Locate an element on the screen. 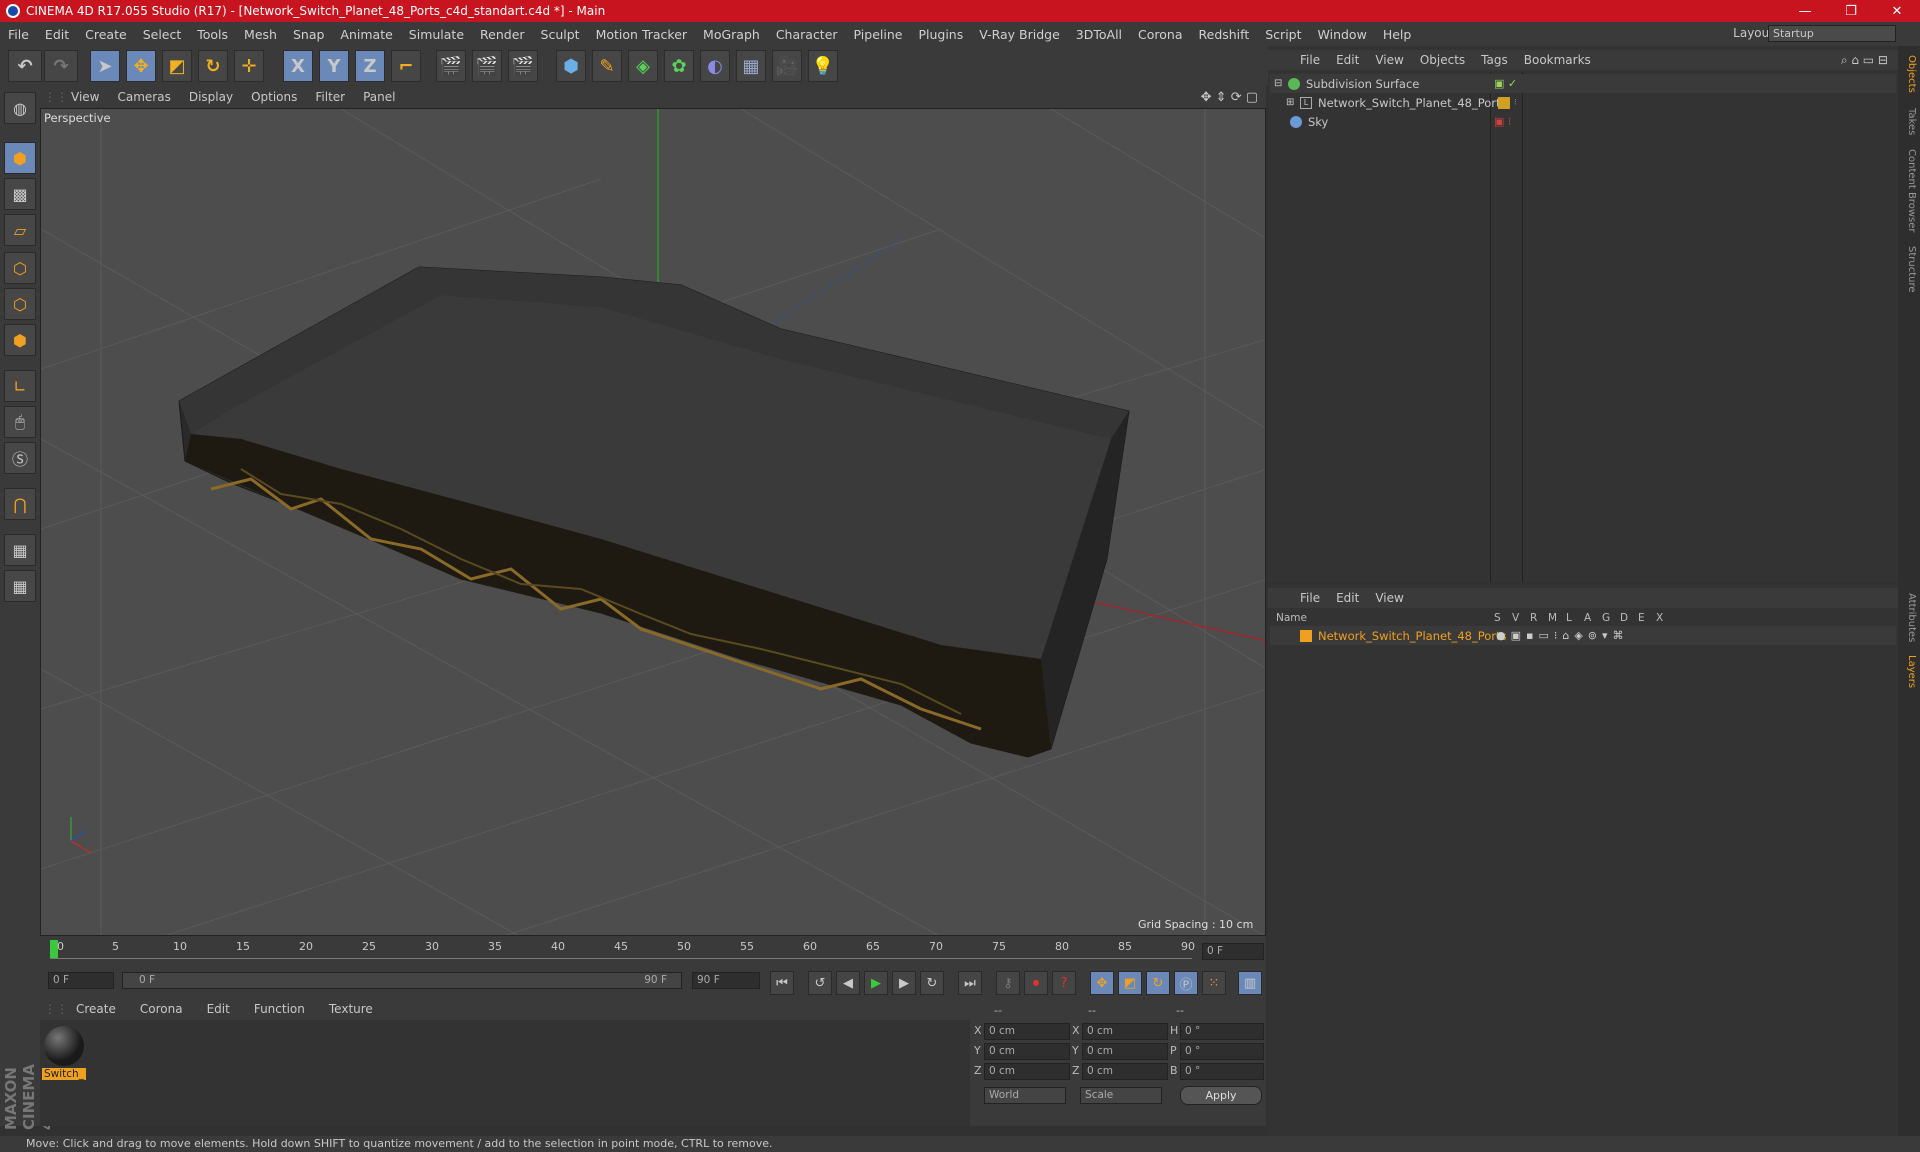 The width and height of the screenshot is (1920, 1152). layer-menu-edit: Edit is located at coordinates (1347, 598).